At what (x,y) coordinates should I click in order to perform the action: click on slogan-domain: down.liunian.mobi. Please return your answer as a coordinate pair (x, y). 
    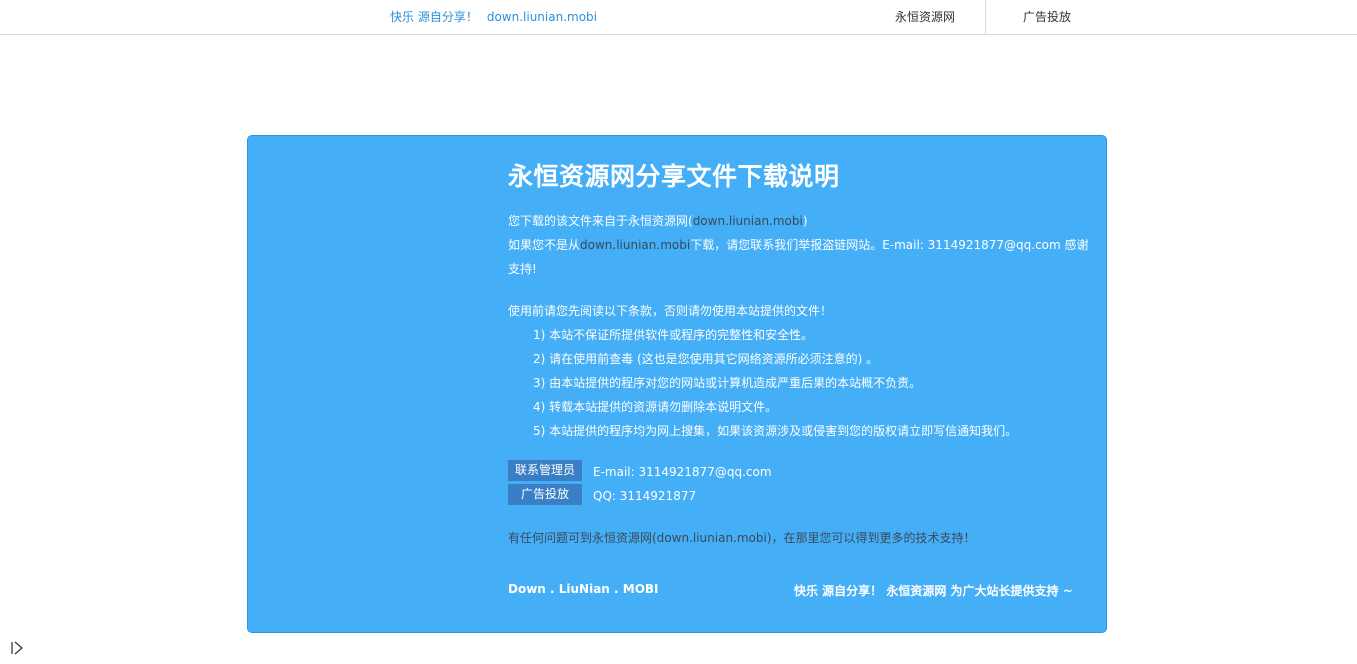
    Looking at the image, I should click on (541, 17).